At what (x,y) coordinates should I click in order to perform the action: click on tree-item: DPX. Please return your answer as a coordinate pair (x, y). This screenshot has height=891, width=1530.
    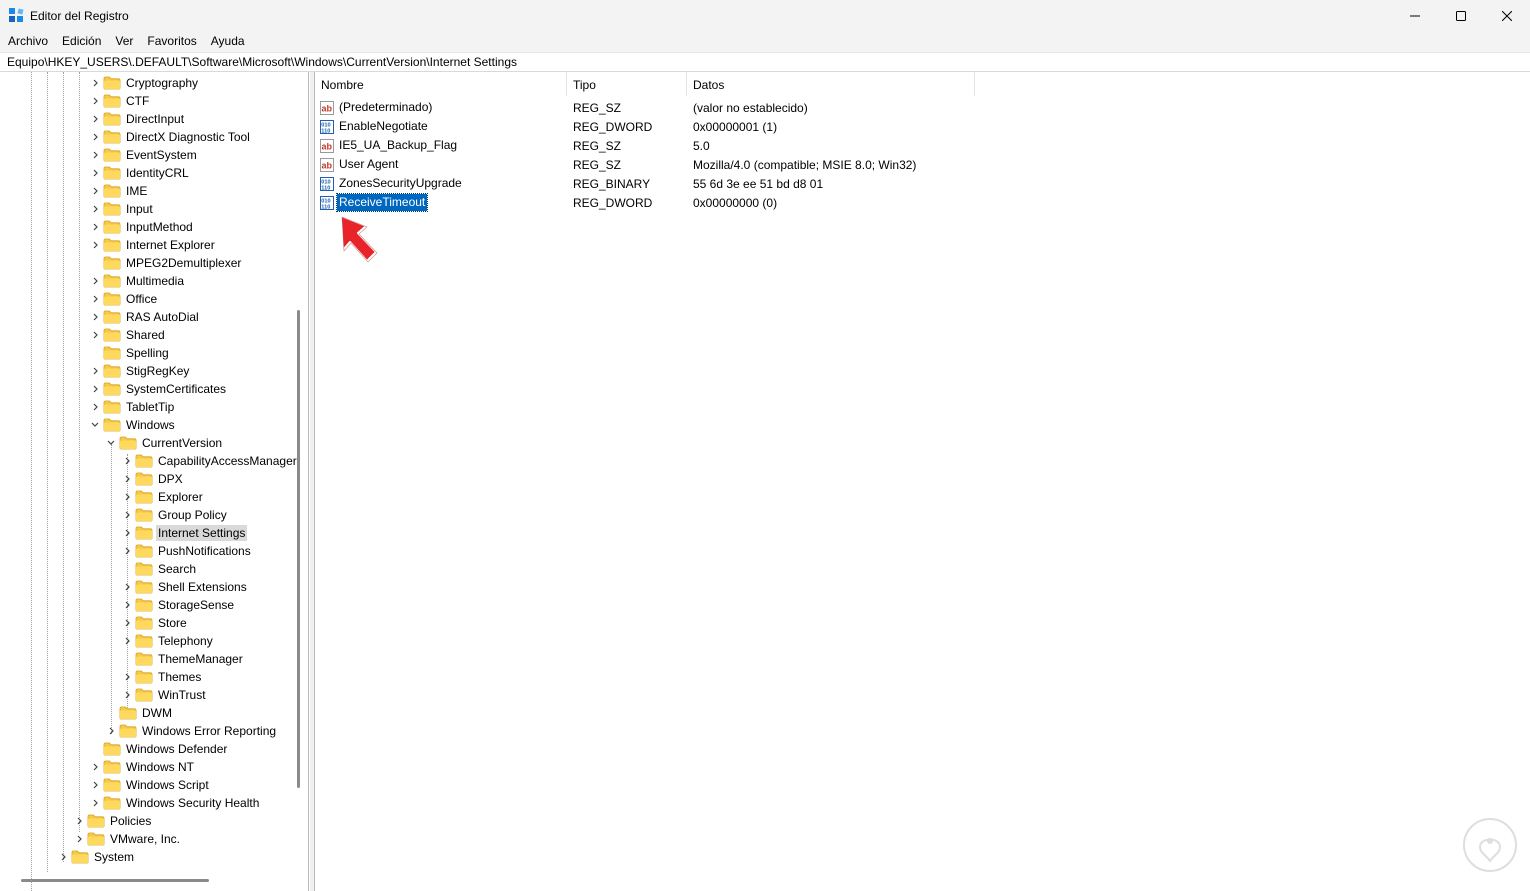
    Looking at the image, I should click on (153, 479).